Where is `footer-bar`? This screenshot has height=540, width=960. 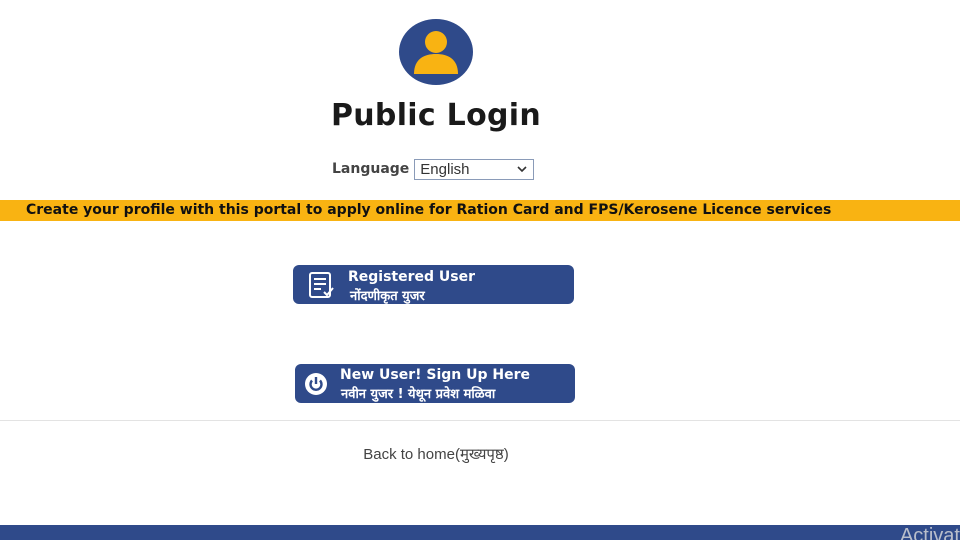 footer-bar is located at coordinates (480, 532).